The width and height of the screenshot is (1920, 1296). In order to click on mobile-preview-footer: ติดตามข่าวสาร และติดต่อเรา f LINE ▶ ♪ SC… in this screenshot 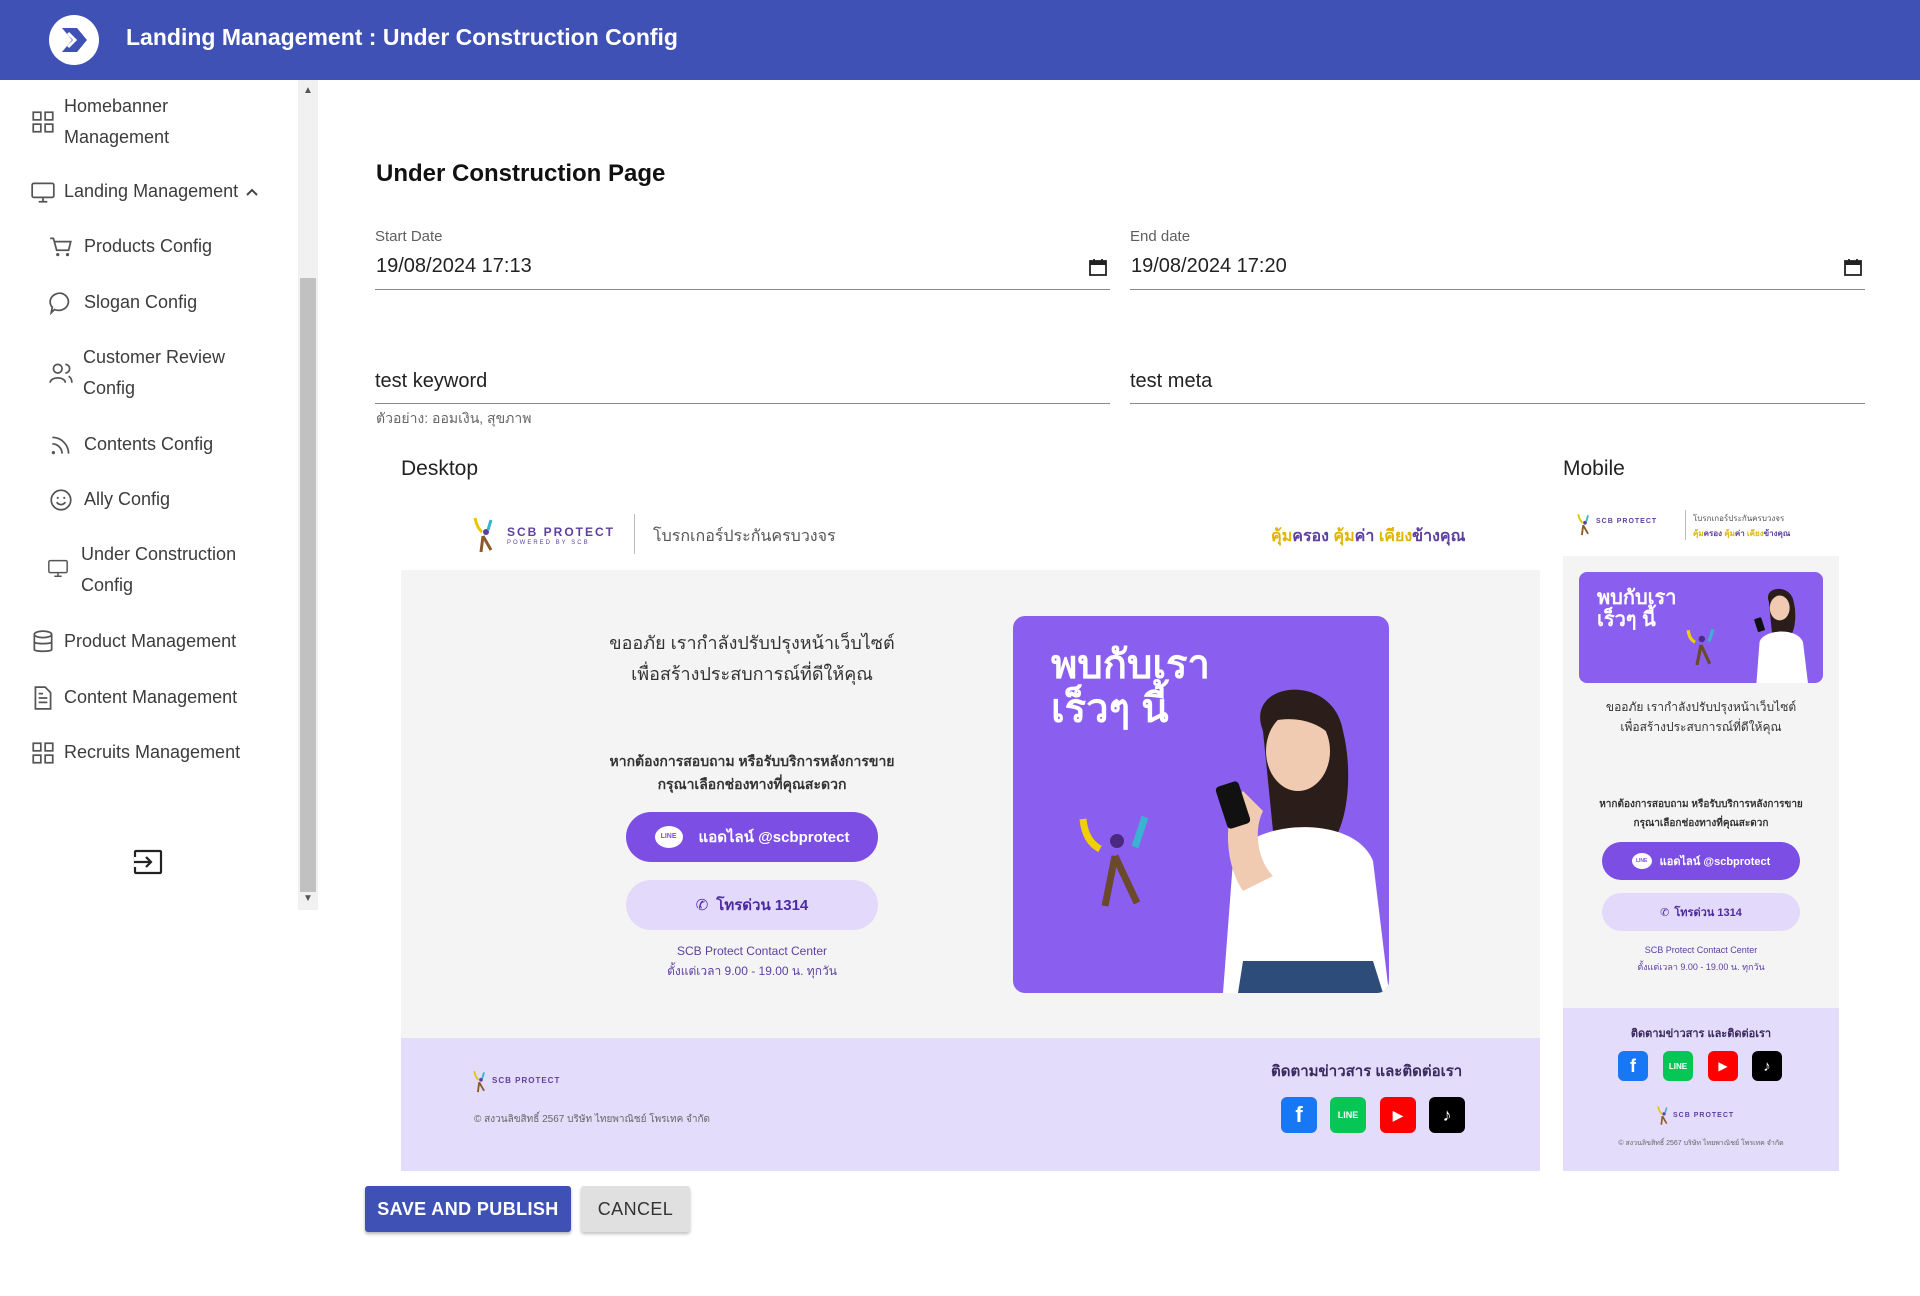, I will do `click(1701, 1089)`.